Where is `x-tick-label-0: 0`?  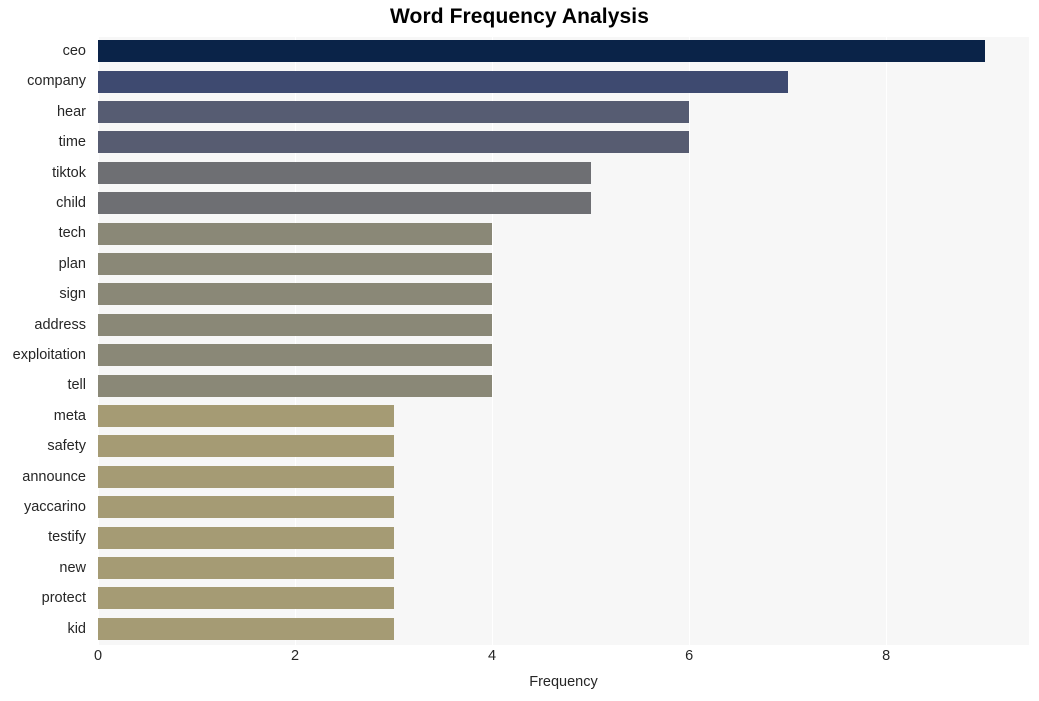 x-tick-label-0: 0 is located at coordinates (98, 656).